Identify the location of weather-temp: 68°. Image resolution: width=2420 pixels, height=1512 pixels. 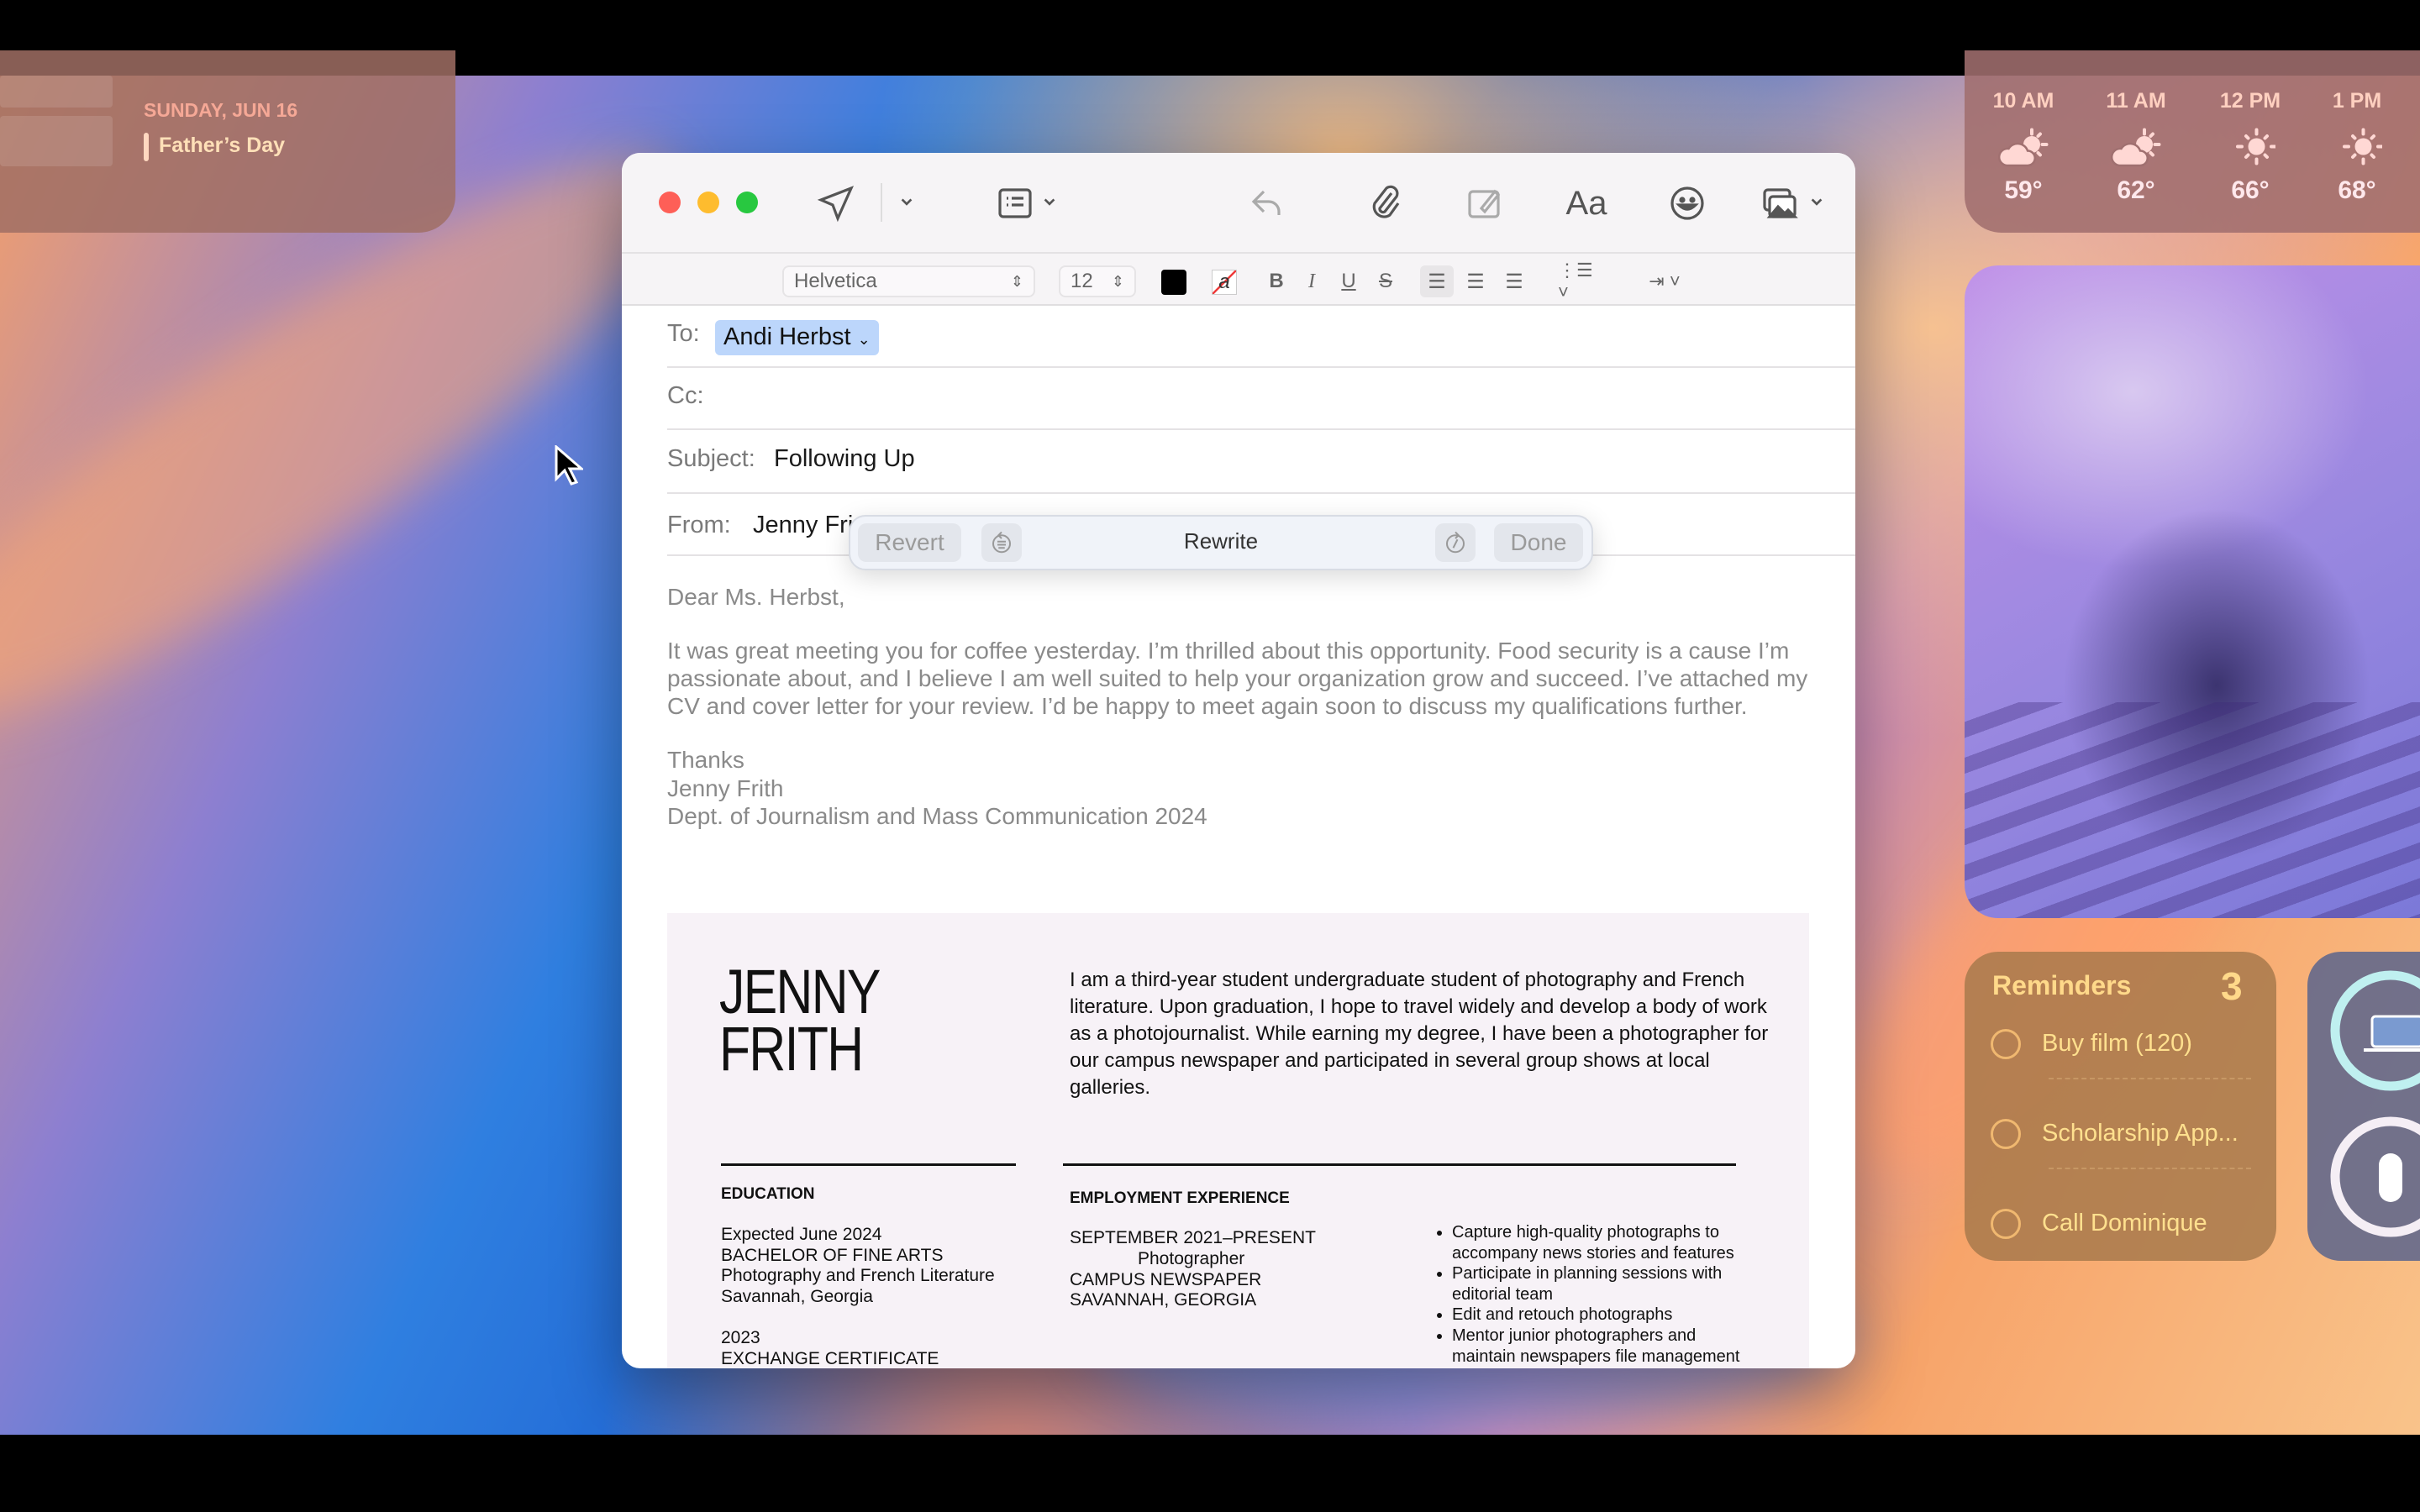
(2357, 190).